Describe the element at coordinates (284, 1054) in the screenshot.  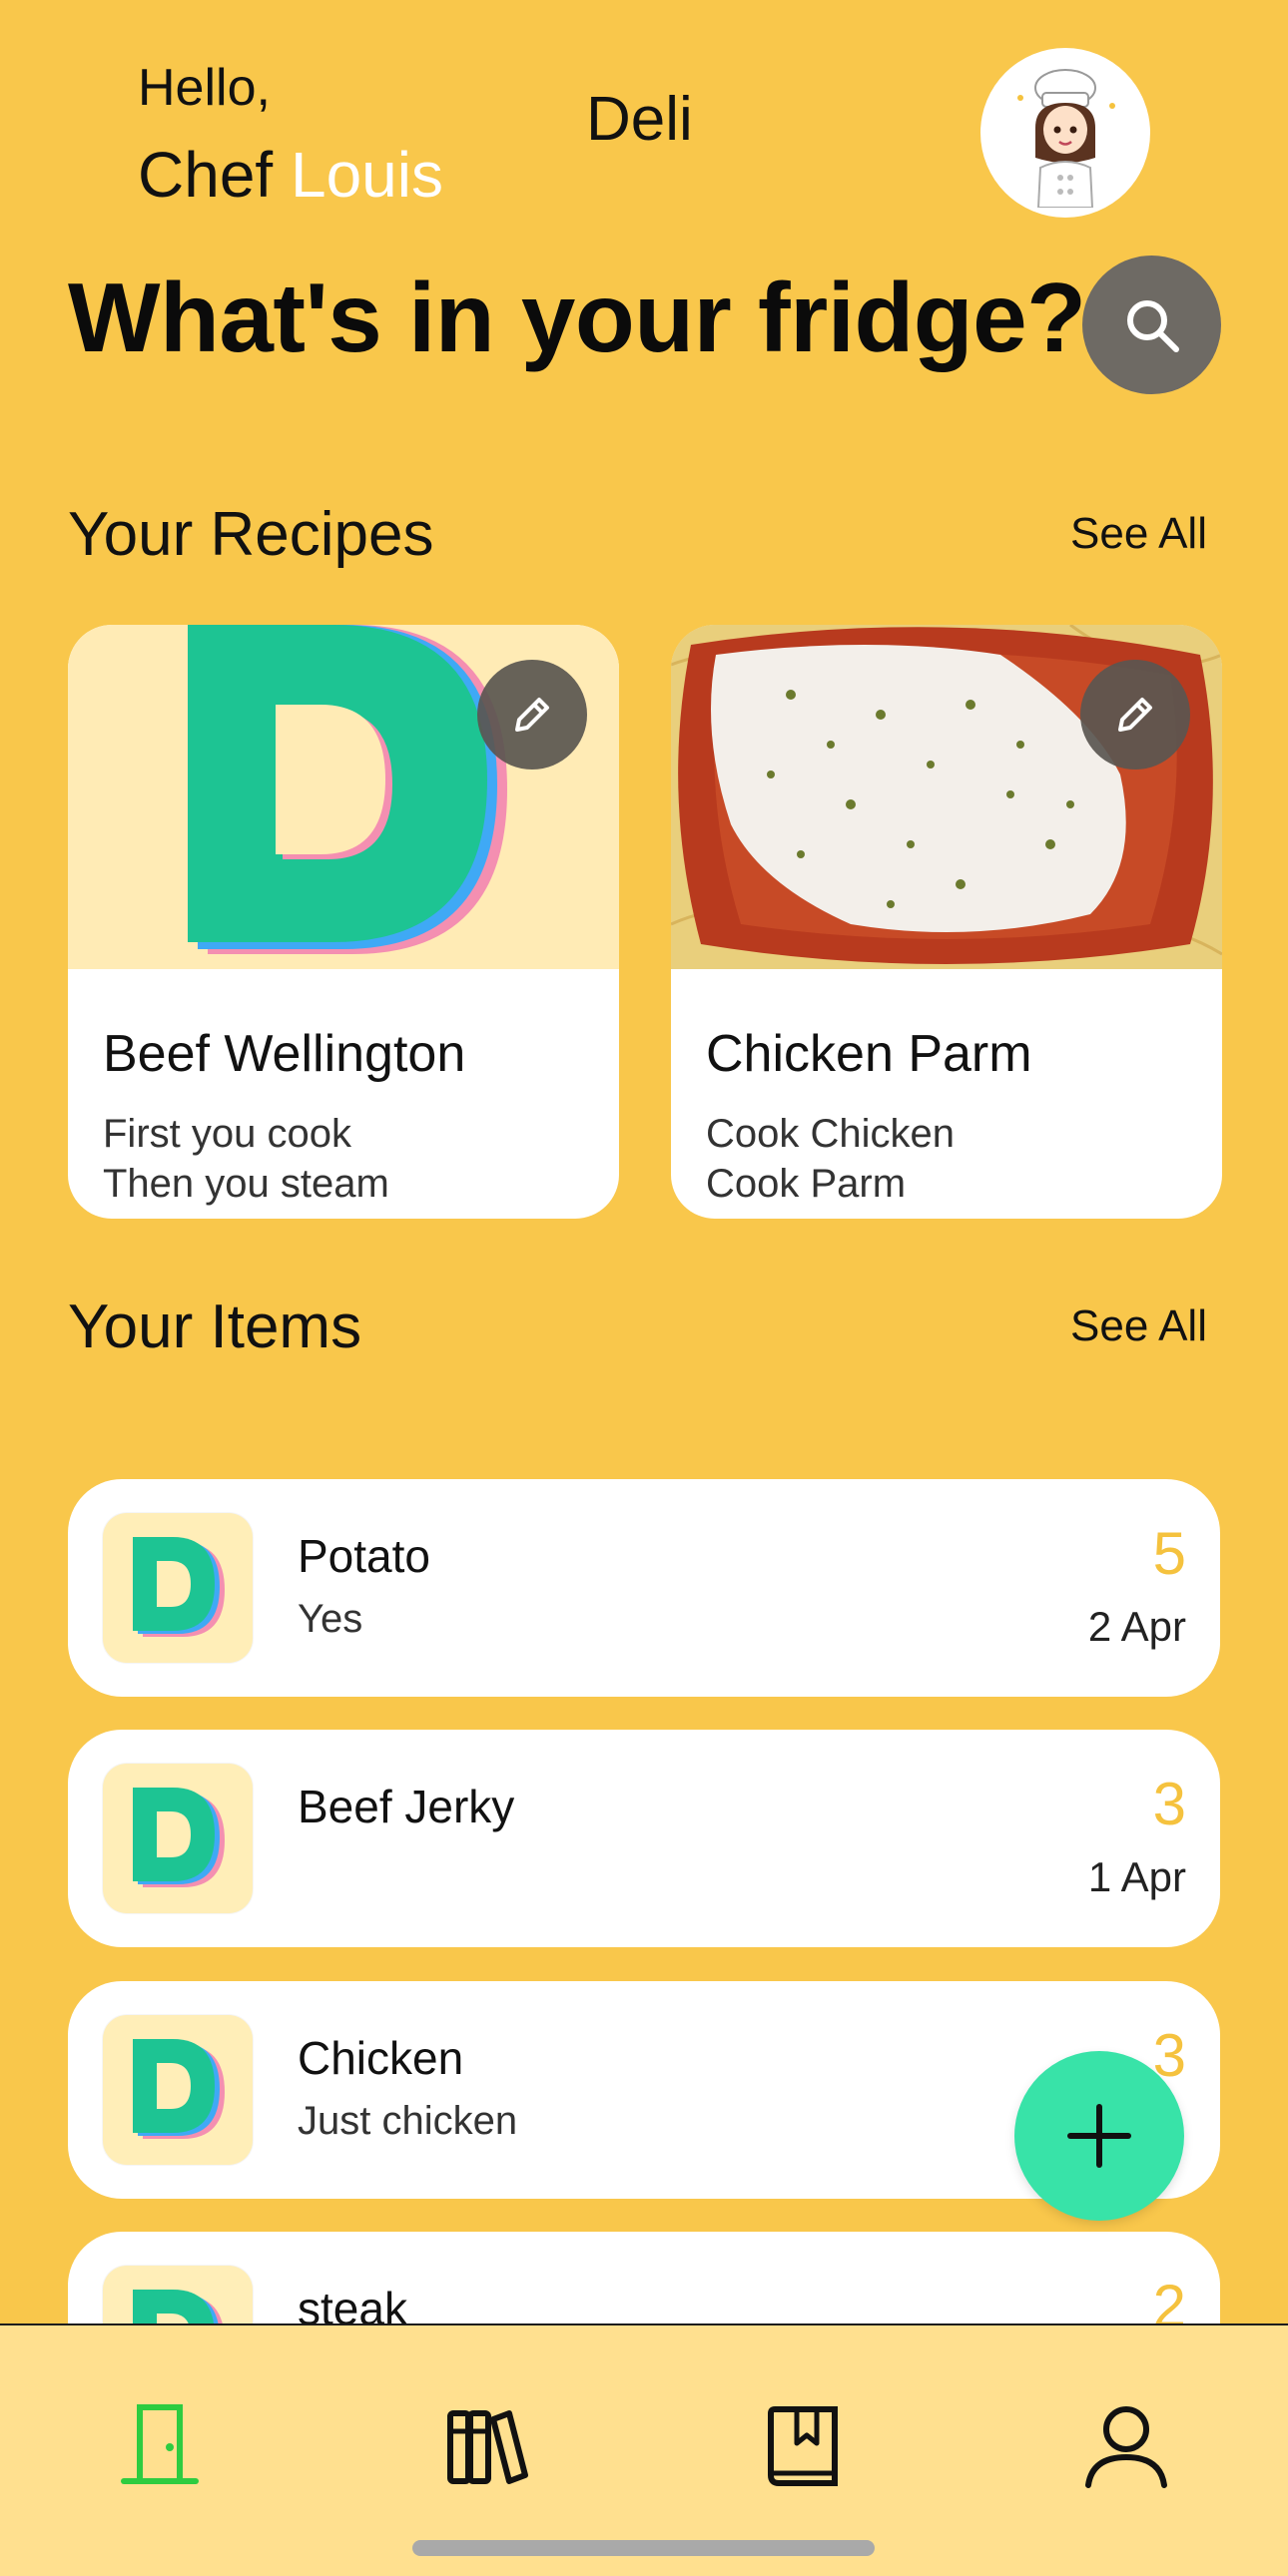
I see `recipe-title: Beef Wellington` at that location.